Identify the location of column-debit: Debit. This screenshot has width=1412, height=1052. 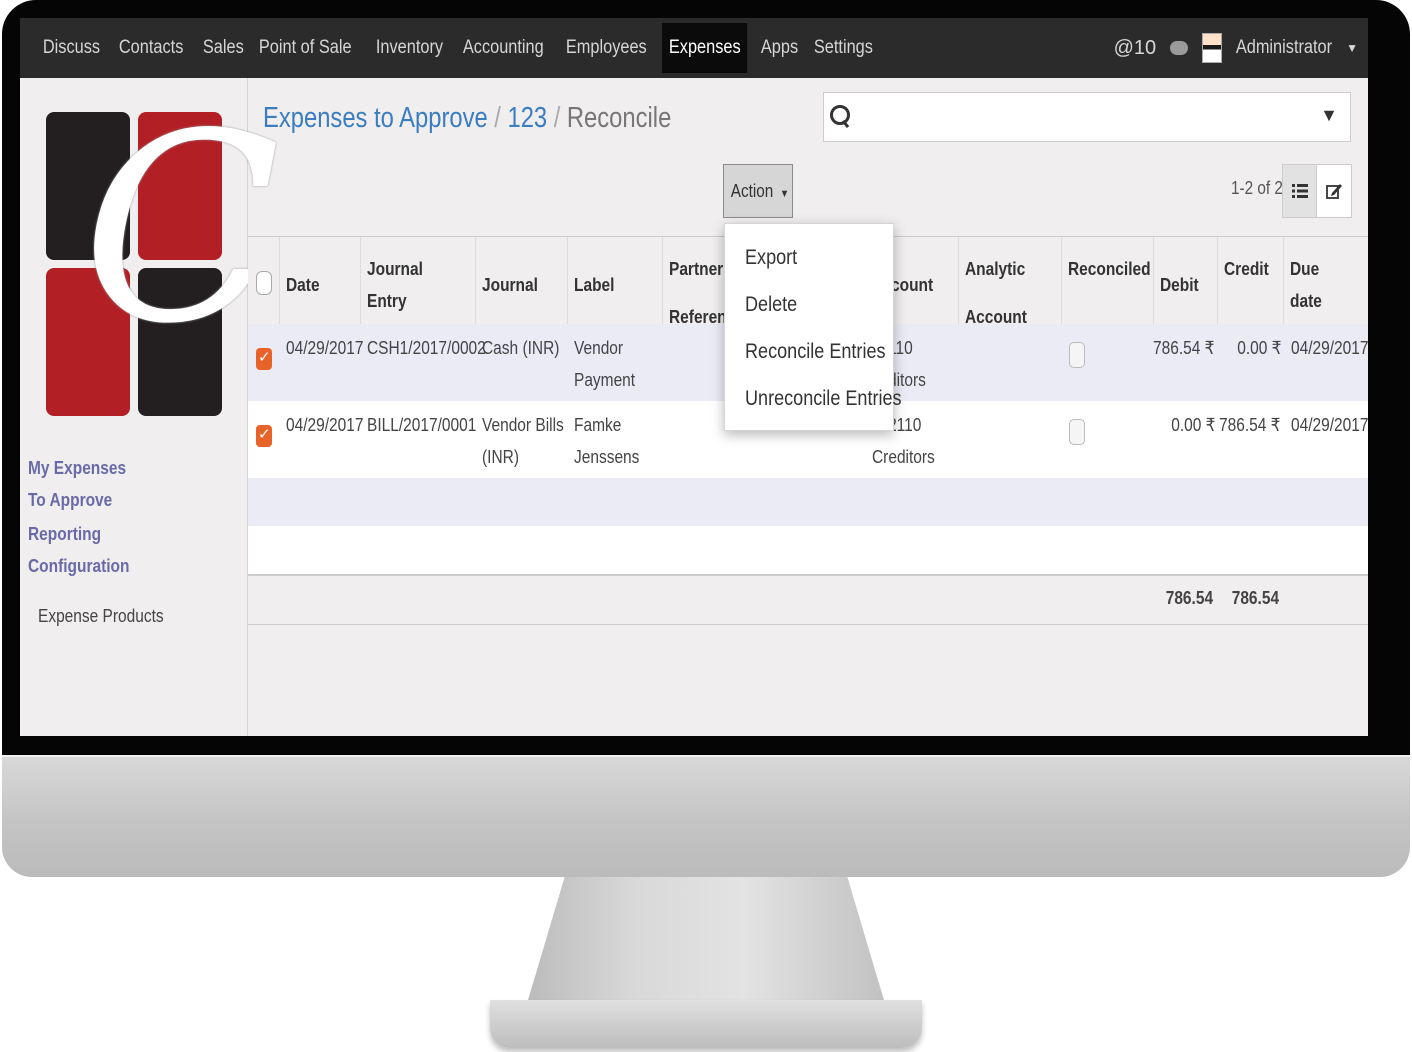
(1185, 281).